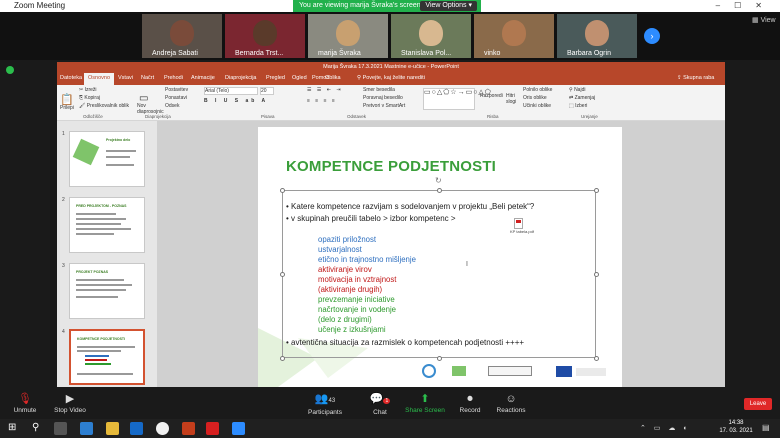 The height and width of the screenshot is (438, 780). What do you see at coordinates (173, 78) in the screenshot?
I see `tab-transitions: Prehodi` at bounding box center [173, 78].